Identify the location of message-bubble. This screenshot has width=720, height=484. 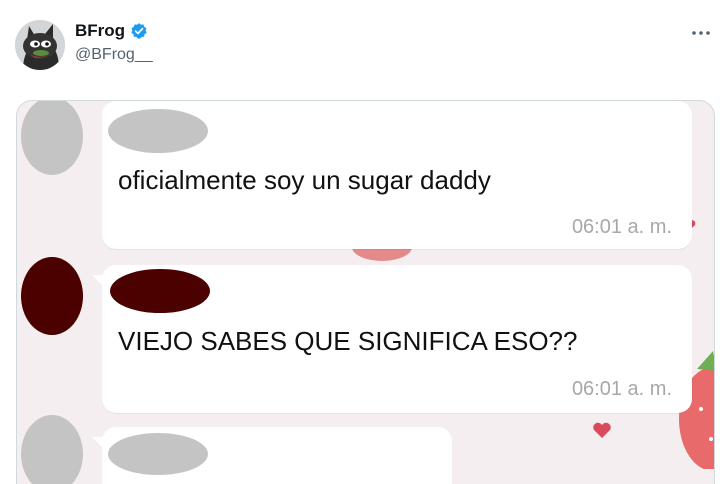
(272, 455).